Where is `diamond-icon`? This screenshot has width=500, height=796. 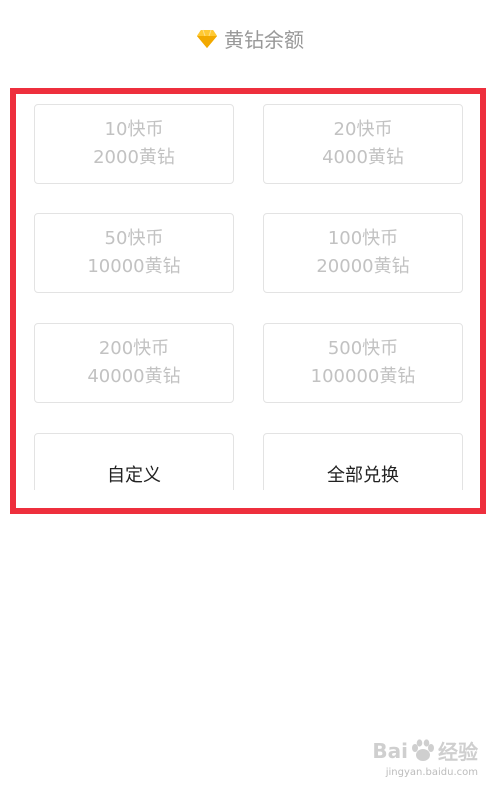
diamond-icon is located at coordinates (207, 39).